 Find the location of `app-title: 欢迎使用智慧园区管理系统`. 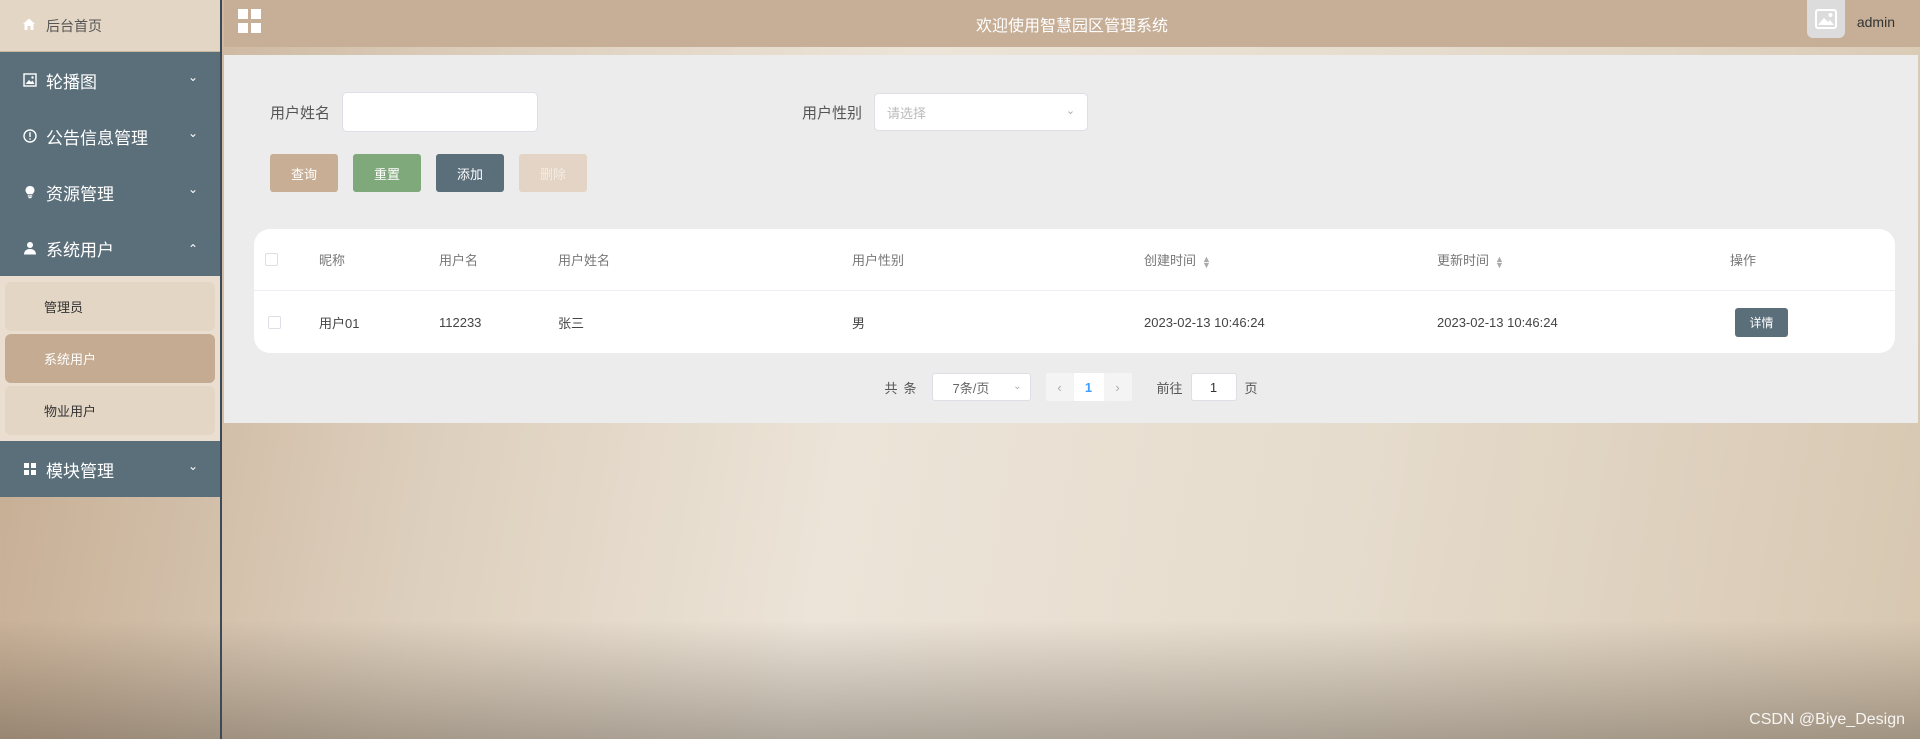

app-title: 欢迎使用智慧园区管理系统 is located at coordinates (1071, 26).